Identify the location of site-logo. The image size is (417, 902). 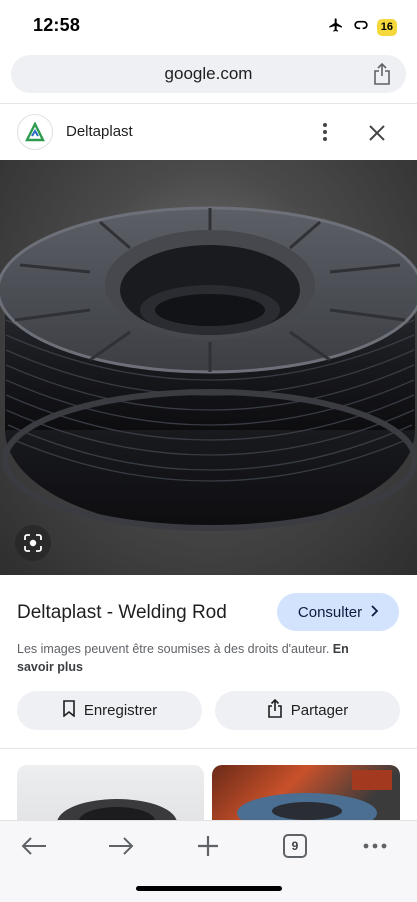
(35, 132).